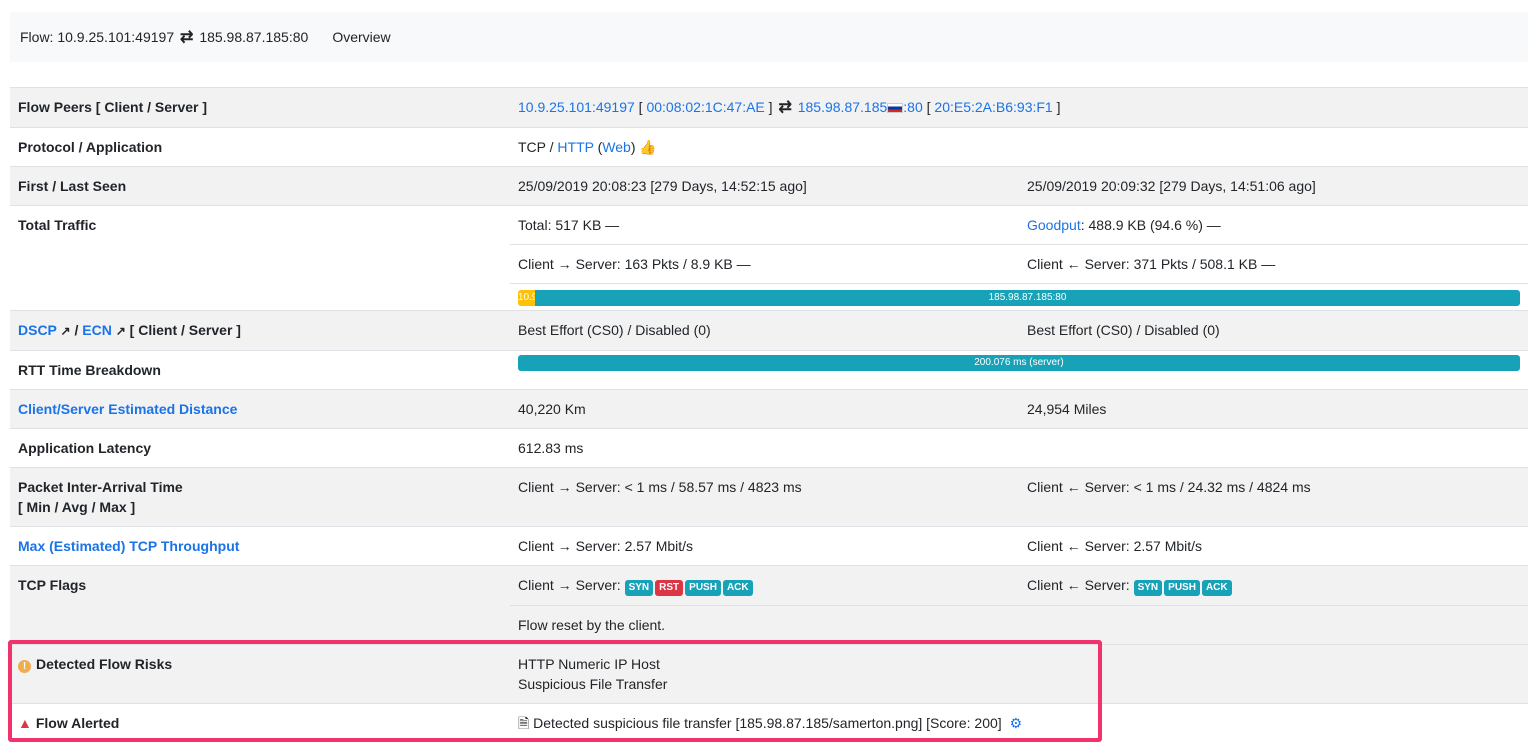  What do you see at coordinates (260, 147) in the screenshot?
I see `row-label: Protocol / Application` at bounding box center [260, 147].